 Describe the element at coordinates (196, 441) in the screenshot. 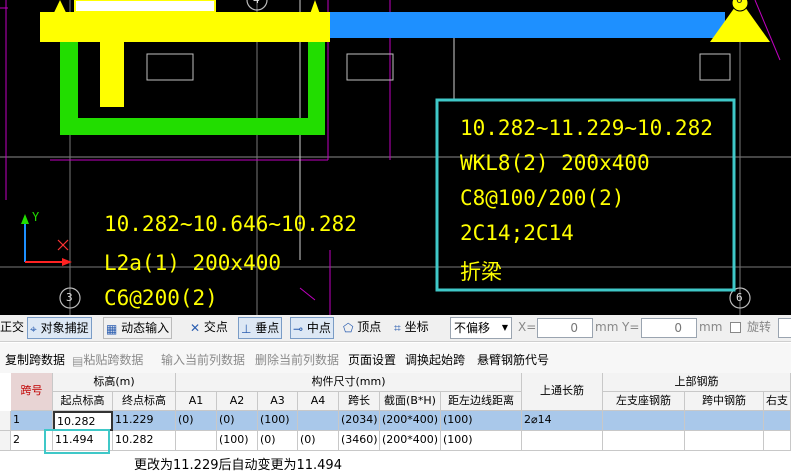

I see `cell-a1` at that location.